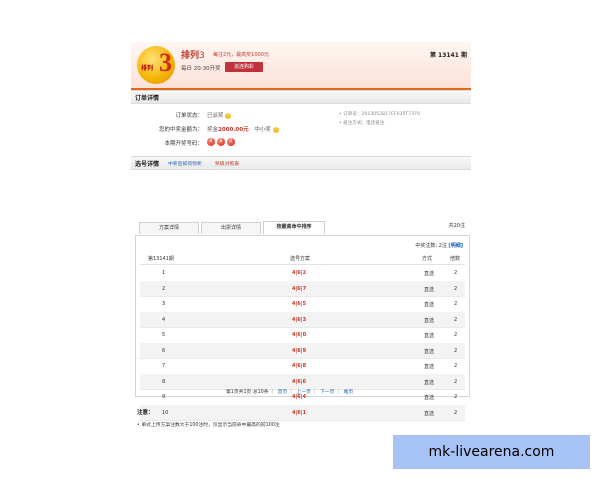 The image size is (600, 480). What do you see at coordinates (164, 288) in the screenshot?
I see `row-index: 2` at bounding box center [164, 288].